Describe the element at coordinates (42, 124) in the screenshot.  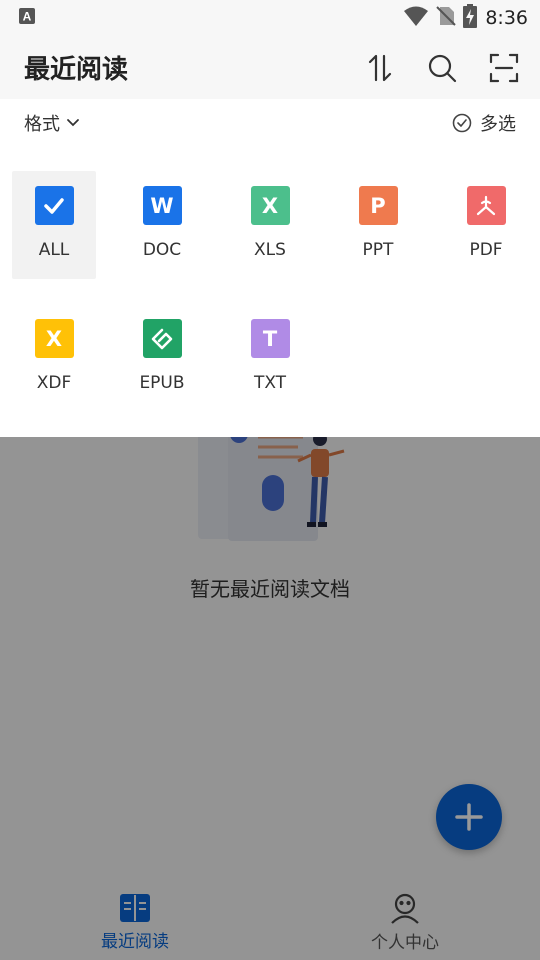
I see `format-label: 格式` at that location.